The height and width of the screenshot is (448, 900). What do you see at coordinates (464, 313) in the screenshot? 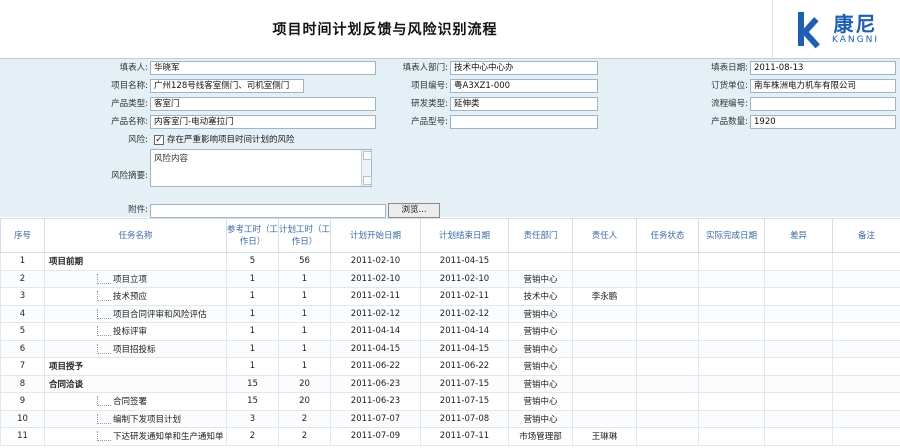
I see `plan-end-date: 2011-02-12` at bounding box center [464, 313].